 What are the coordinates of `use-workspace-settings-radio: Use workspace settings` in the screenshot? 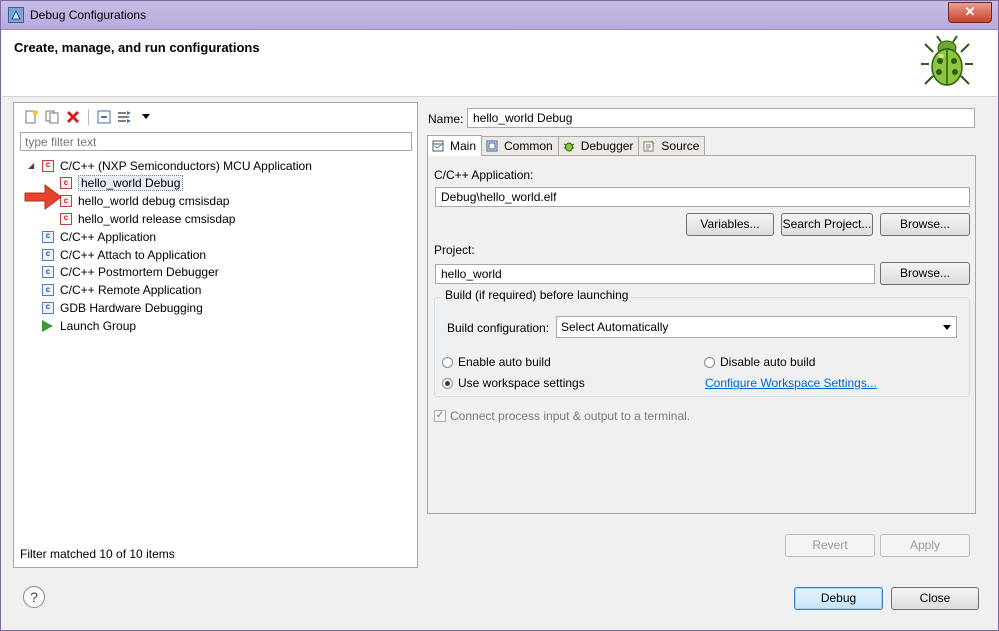 It's located at (513, 383).